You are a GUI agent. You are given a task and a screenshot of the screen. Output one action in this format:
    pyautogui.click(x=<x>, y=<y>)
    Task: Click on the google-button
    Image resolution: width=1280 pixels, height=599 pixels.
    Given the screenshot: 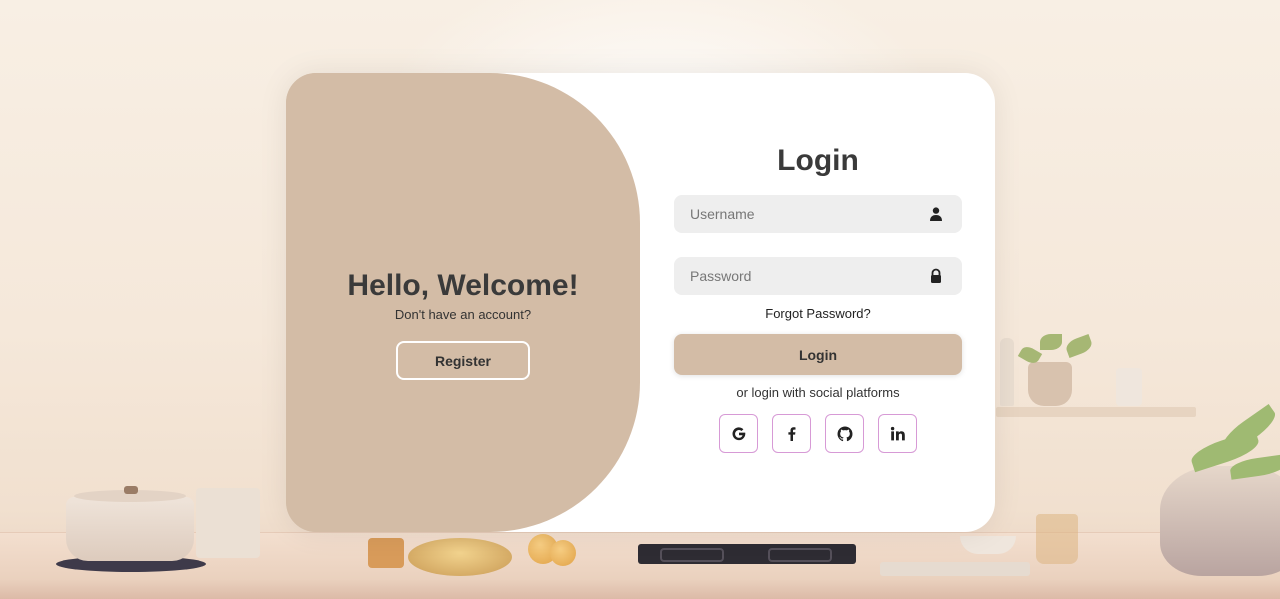 What is the action you would take?
    pyautogui.click(x=738, y=433)
    